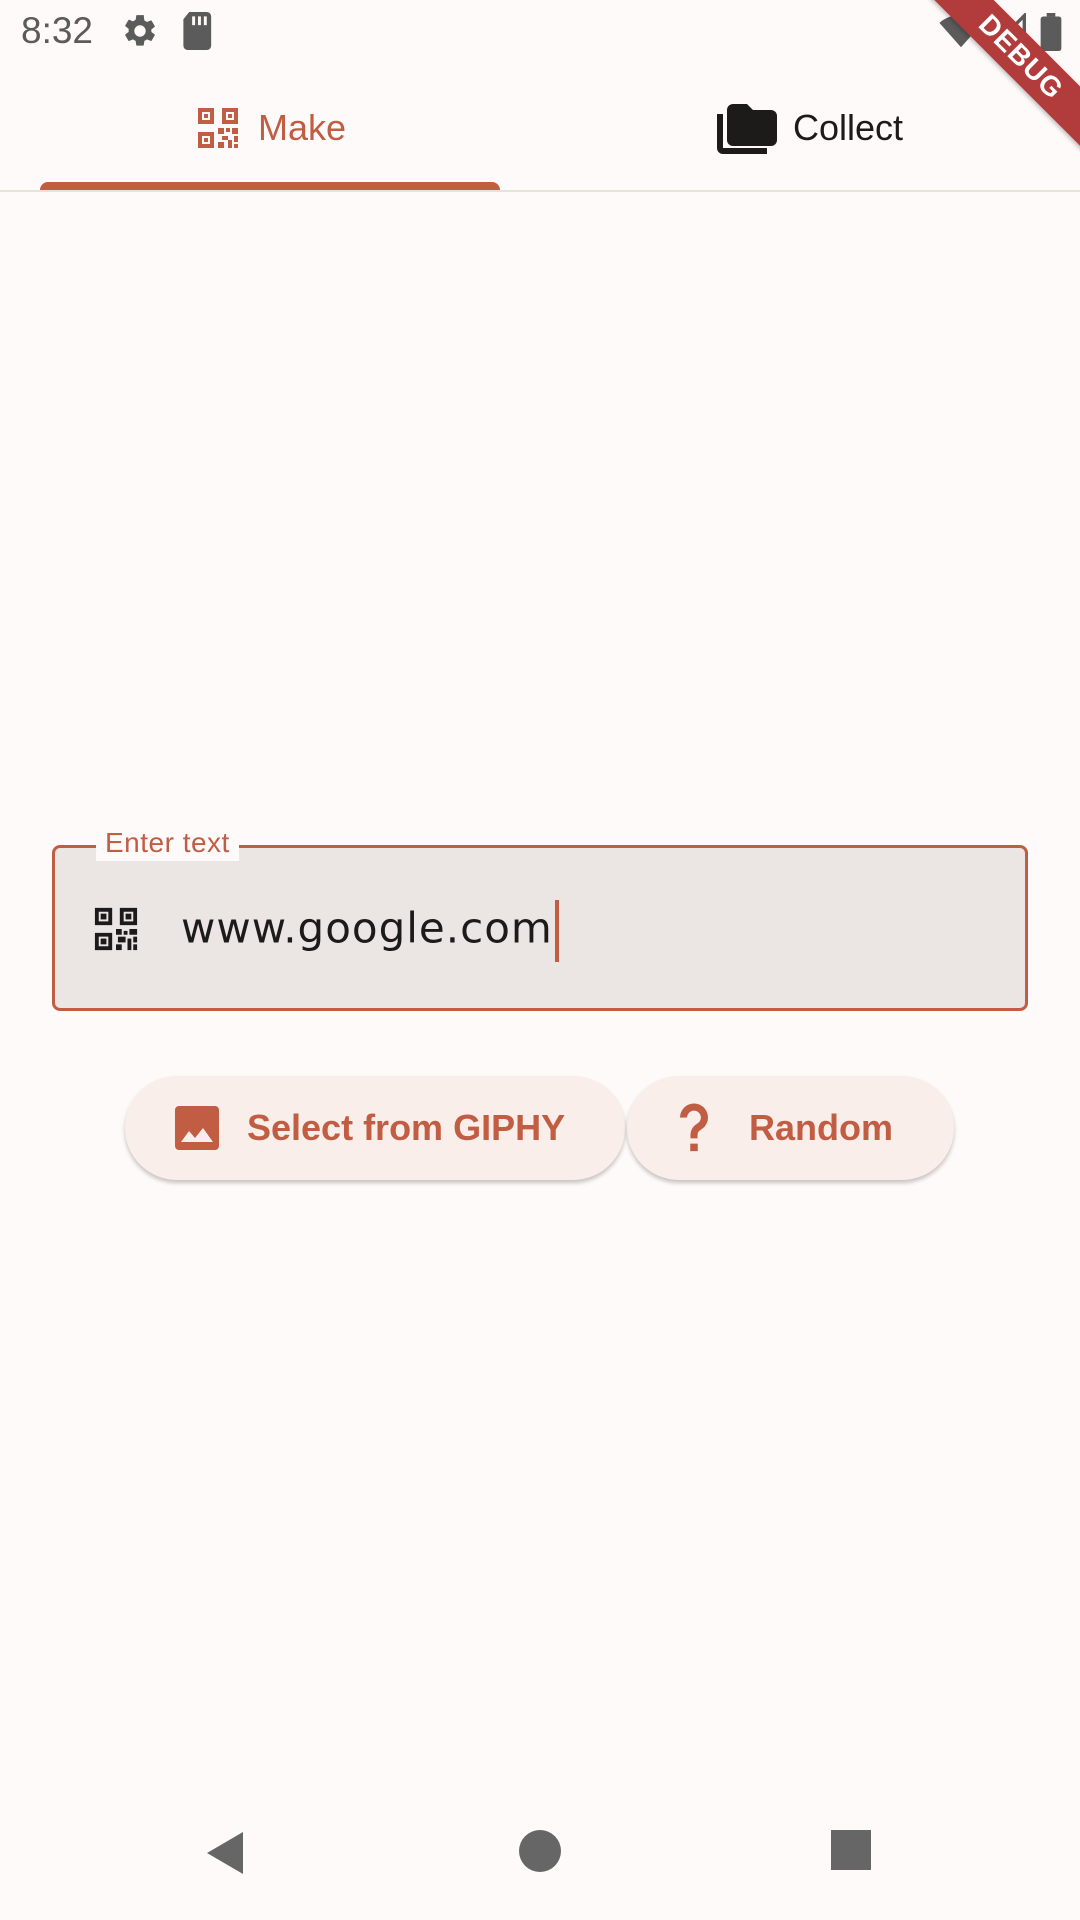 This screenshot has width=1080, height=1920. I want to click on status-time: 8:32, so click(57, 30).